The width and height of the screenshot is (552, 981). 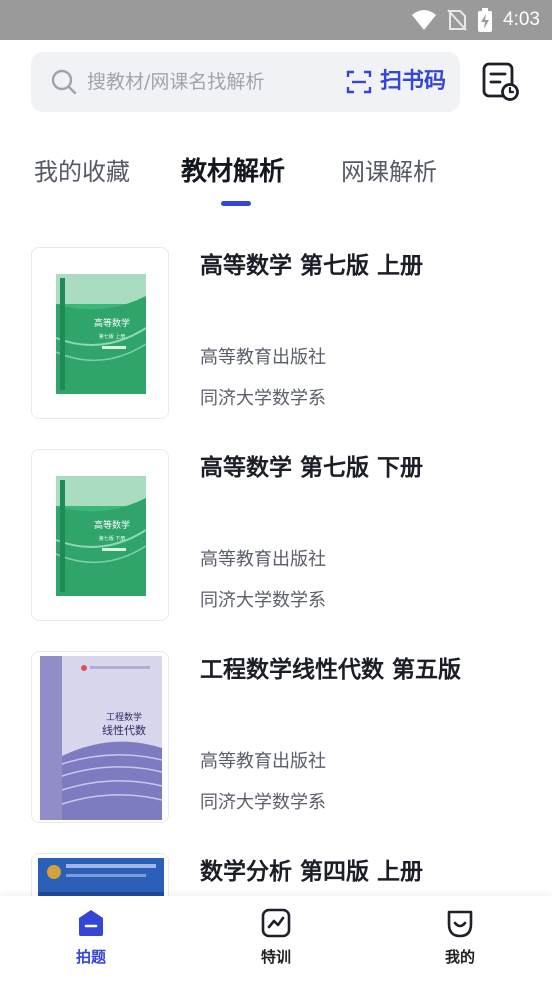 I want to click on photo-question-icon, so click(x=91, y=923).